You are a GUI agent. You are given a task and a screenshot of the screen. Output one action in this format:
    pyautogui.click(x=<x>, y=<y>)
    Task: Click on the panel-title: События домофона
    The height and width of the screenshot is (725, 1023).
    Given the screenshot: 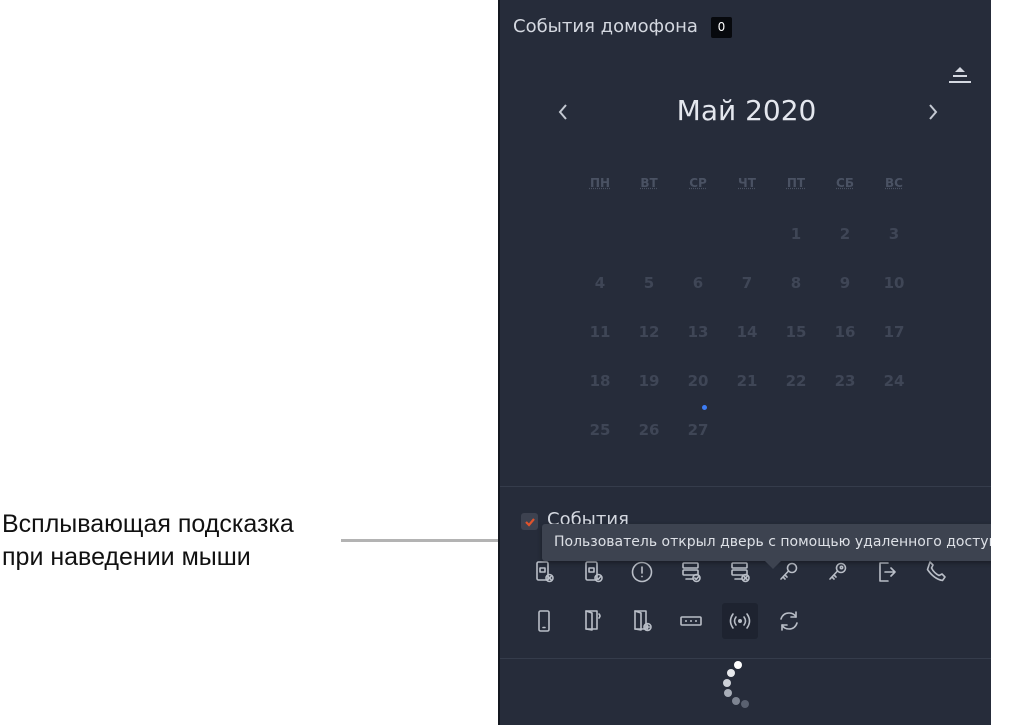 What is the action you would take?
    pyautogui.click(x=605, y=26)
    